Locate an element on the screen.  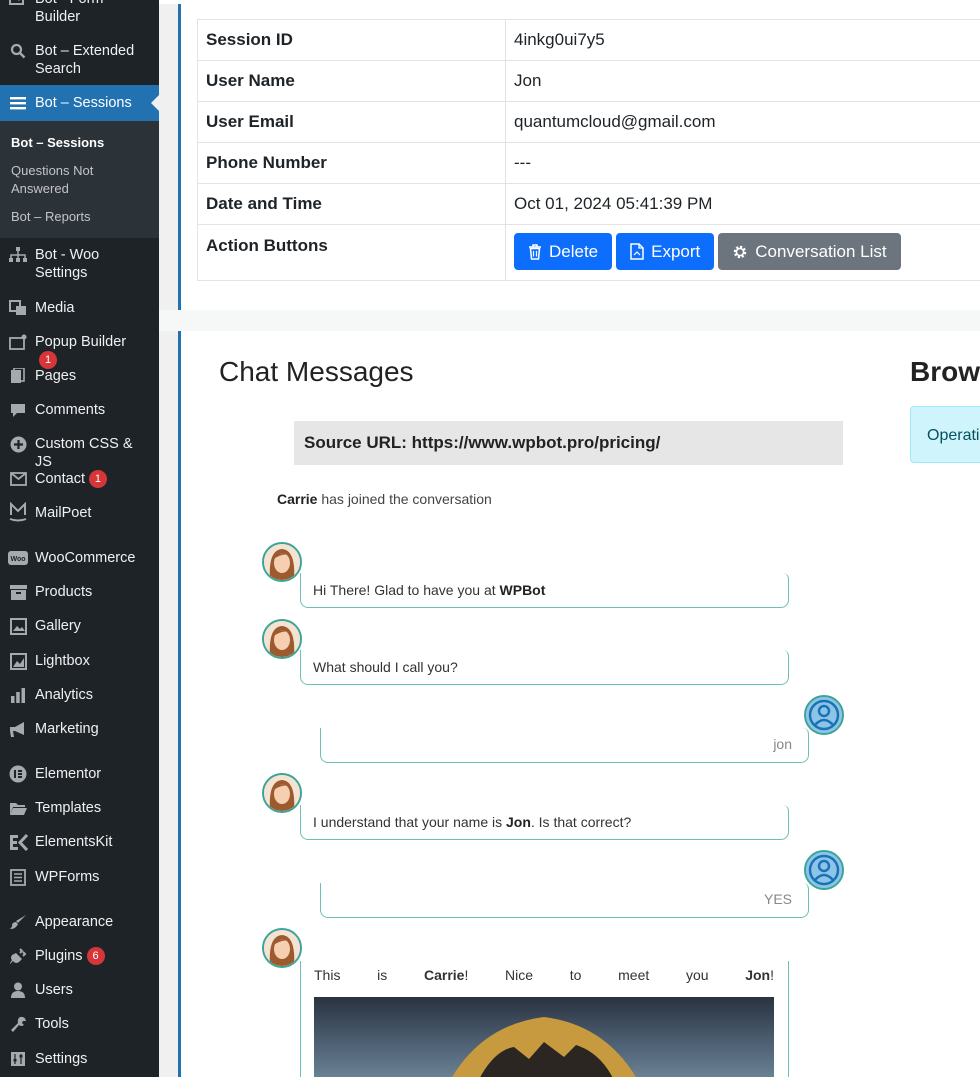
conversation-list-label: Conversation List is located at coordinates (821, 251).